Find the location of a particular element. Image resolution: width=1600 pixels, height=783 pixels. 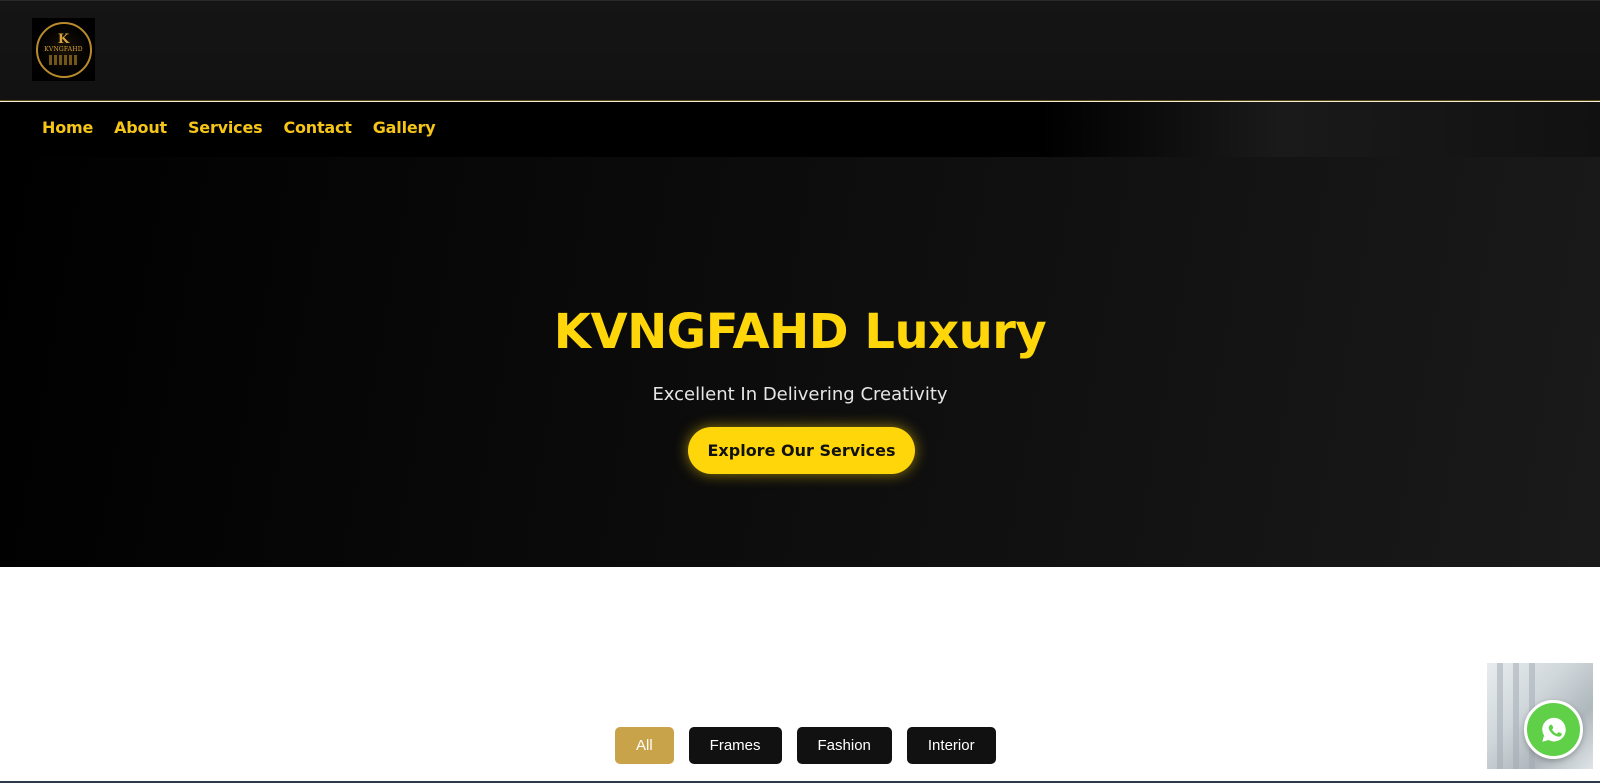

nav-about: About is located at coordinates (140, 127).